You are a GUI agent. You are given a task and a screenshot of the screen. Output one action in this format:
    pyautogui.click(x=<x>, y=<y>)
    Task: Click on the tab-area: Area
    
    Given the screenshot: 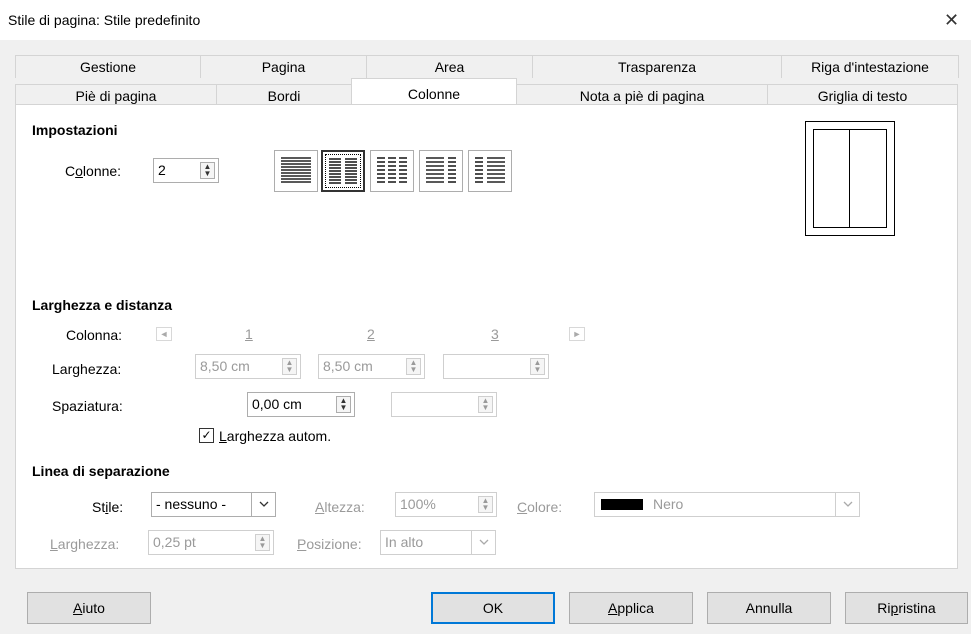 What is the action you would take?
    pyautogui.click(x=449, y=66)
    